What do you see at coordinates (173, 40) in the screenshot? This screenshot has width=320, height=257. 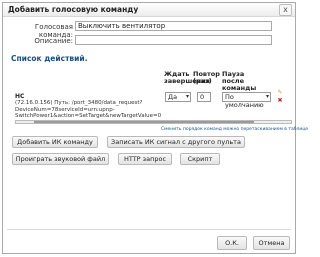 I see `description-input` at bounding box center [173, 40].